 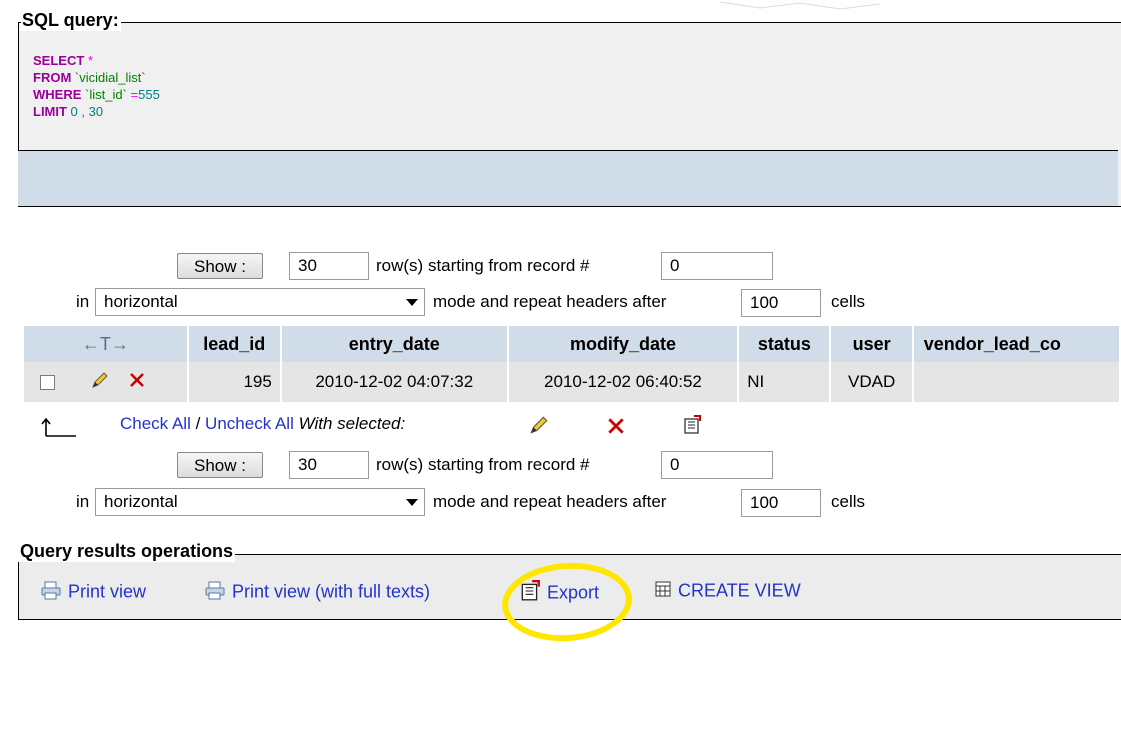 I want to click on query-results-operations-legend: Query results operations, so click(x=127, y=551).